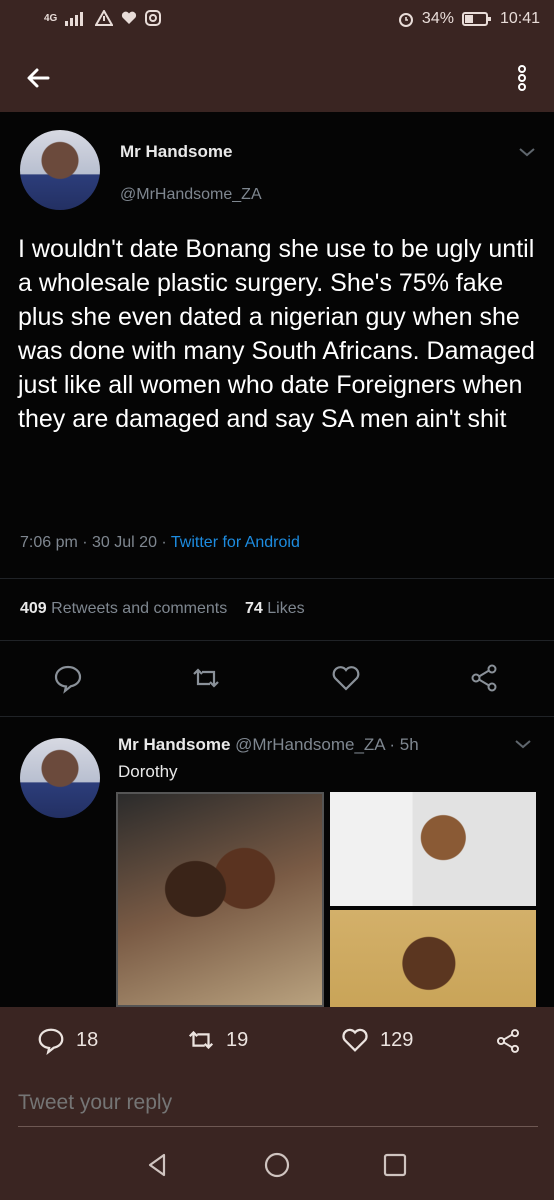 This screenshot has height=1200, width=554. Describe the element at coordinates (49, 542) in the screenshot. I see `tweet-time: 7:06 pm` at that location.